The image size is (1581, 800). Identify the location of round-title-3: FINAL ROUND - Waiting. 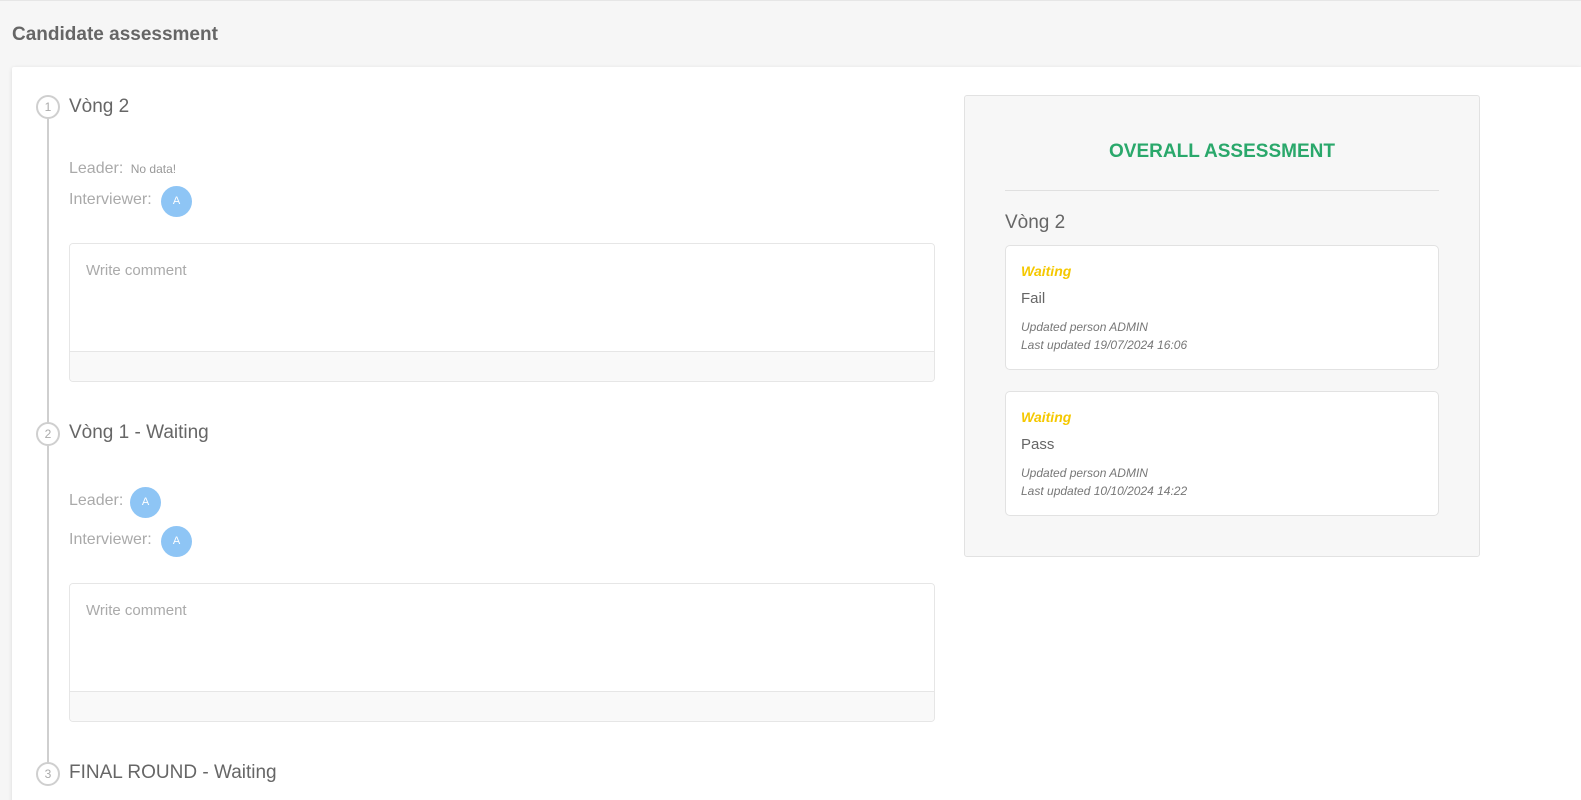
(173, 772).